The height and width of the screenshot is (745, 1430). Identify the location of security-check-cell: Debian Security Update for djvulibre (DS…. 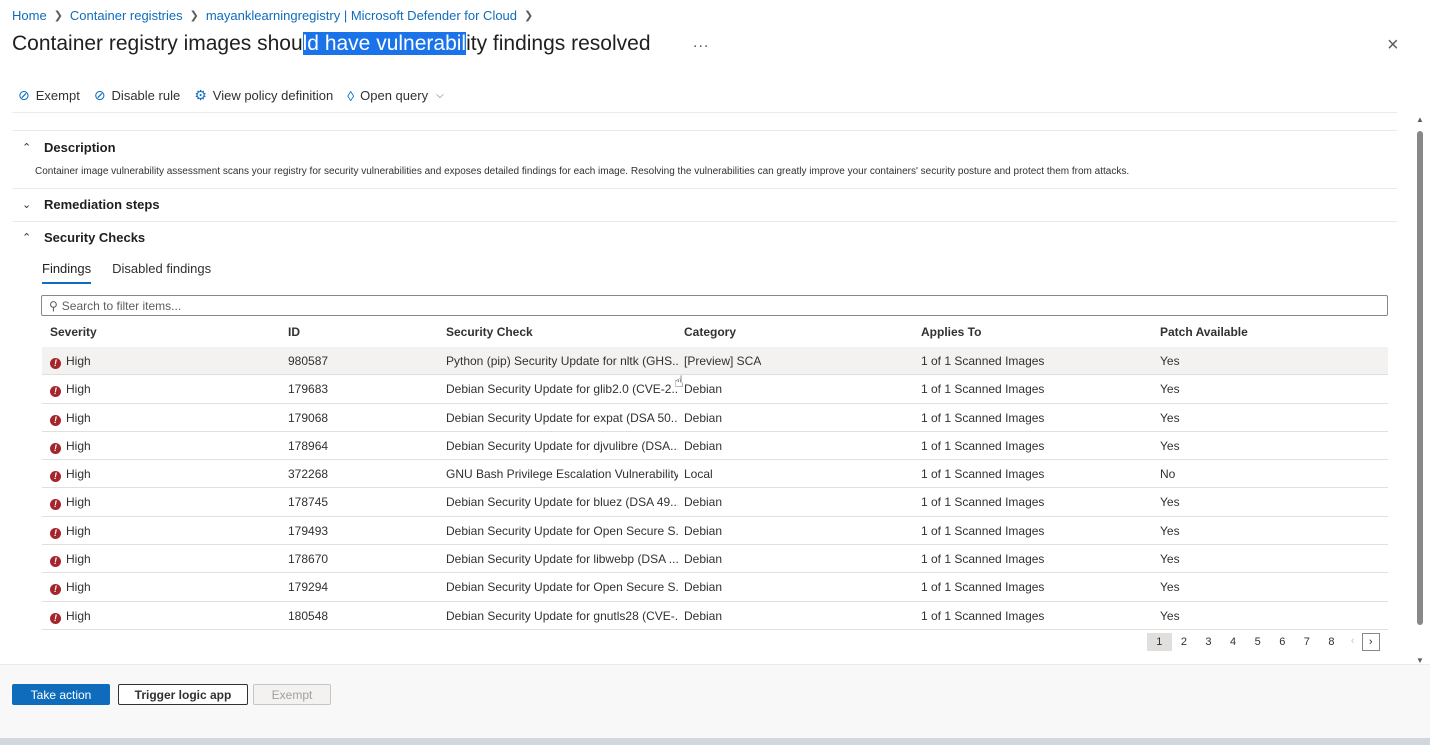
(562, 445).